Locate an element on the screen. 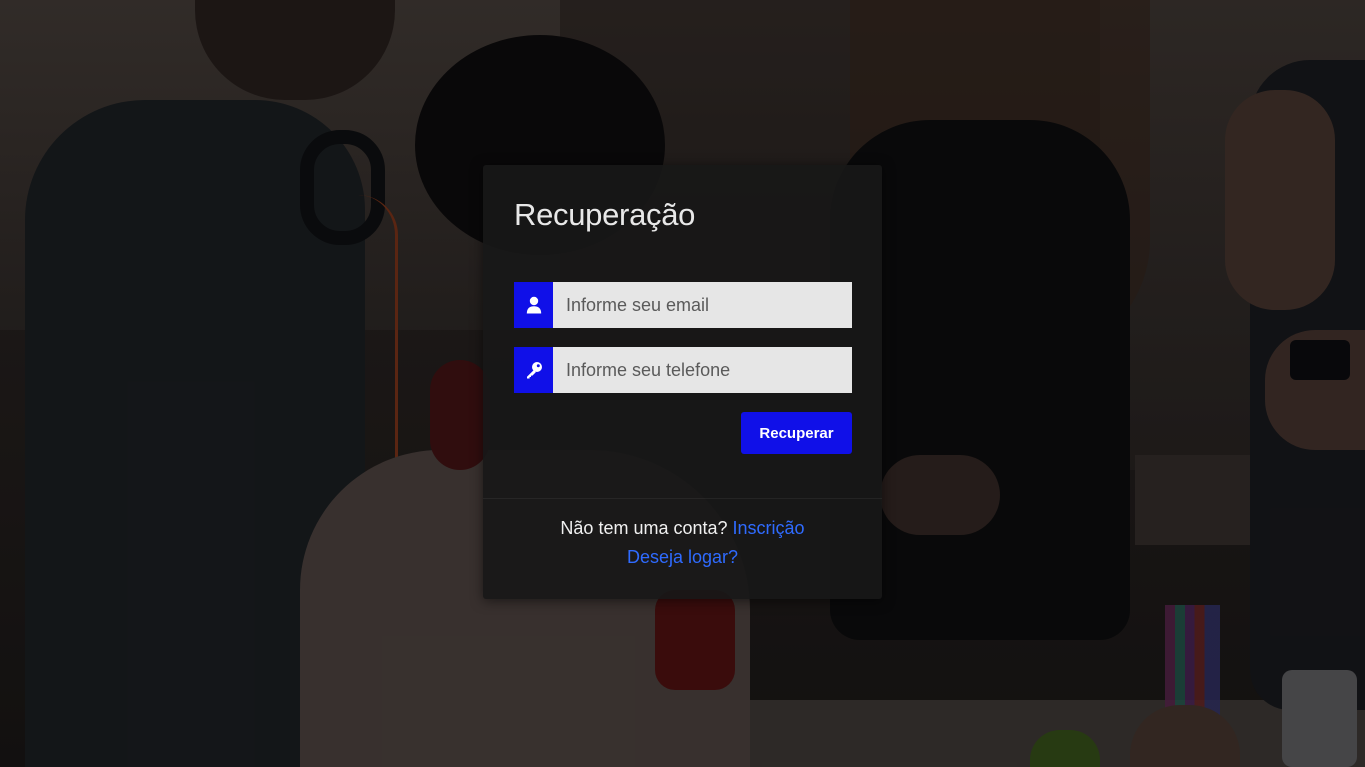 Image resolution: width=1365 pixels, height=767 pixels. email-input-group is located at coordinates (683, 305).